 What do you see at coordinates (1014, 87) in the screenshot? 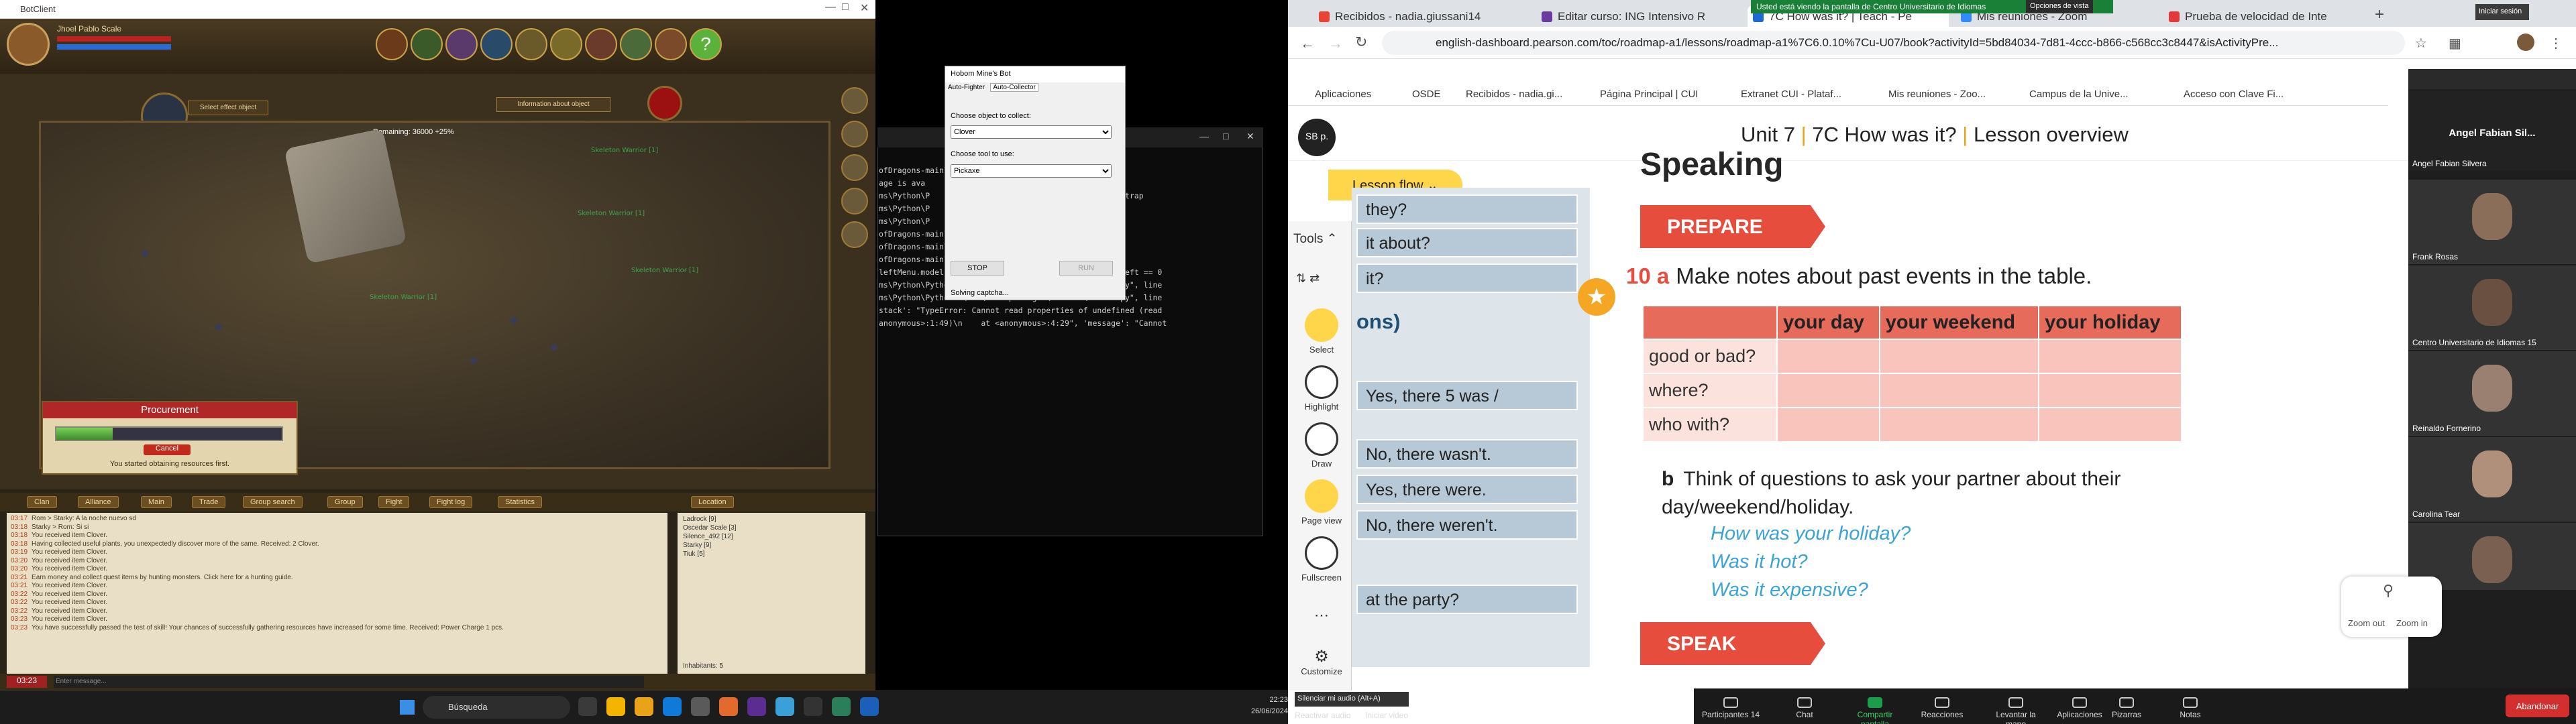
I see `tab-auto-collector: Auto-Collector` at bounding box center [1014, 87].